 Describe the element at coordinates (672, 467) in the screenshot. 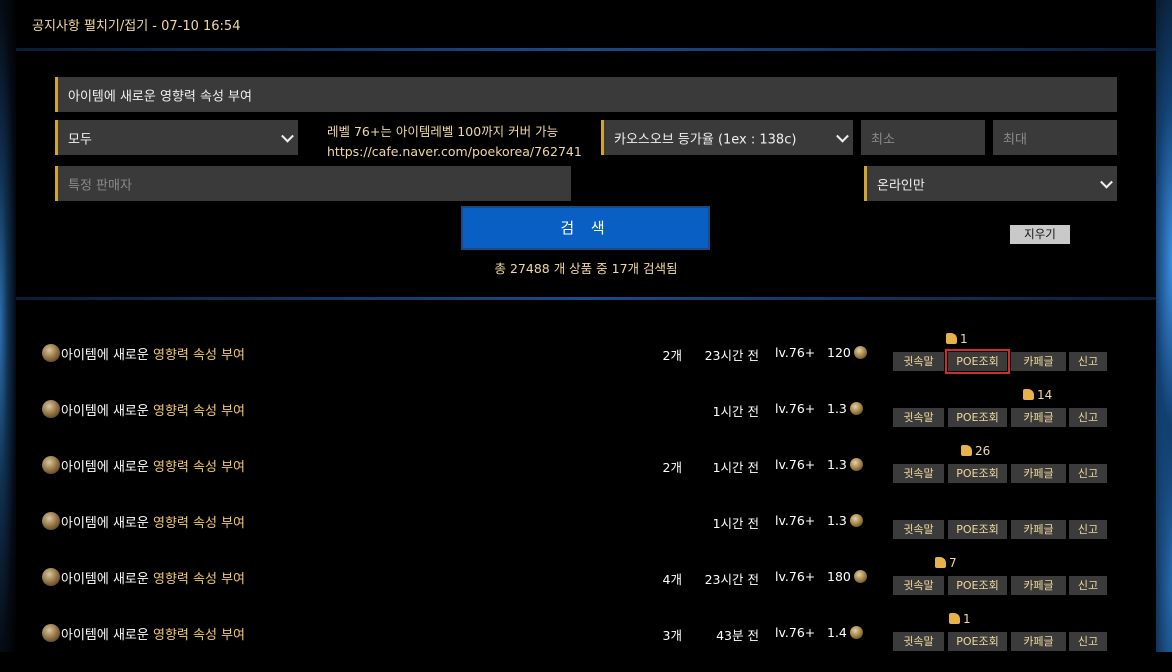

I see `quantity: 2개` at that location.